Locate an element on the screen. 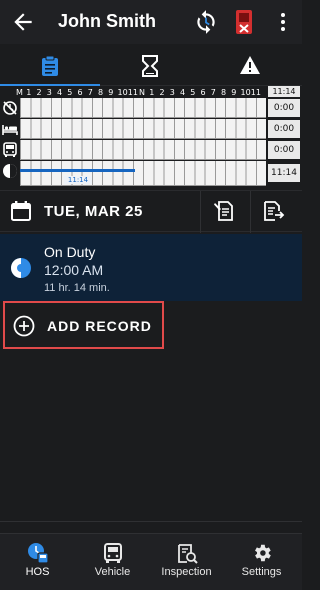  tab-hourglass is located at coordinates (150, 66).